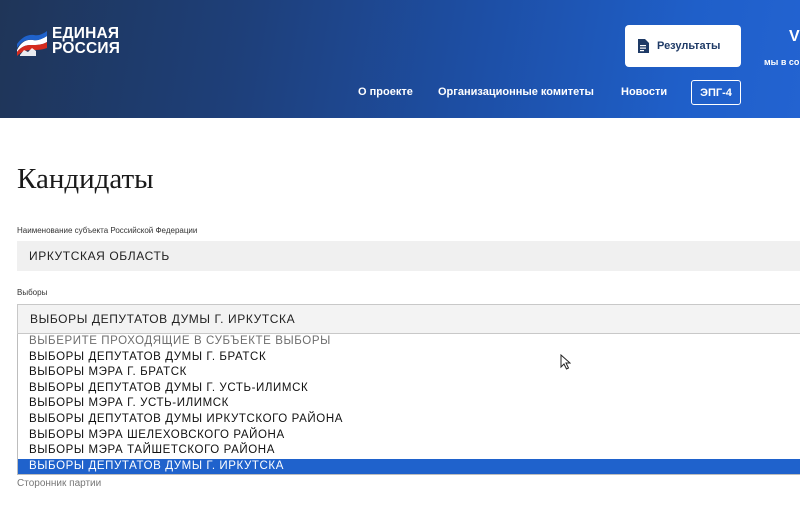  What do you see at coordinates (408, 319) in the screenshot?
I see `elections-select: ВЫБОРЫ ДЕПУТАТОВ ДУМЫ Г. ИРКУТСКА` at bounding box center [408, 319].